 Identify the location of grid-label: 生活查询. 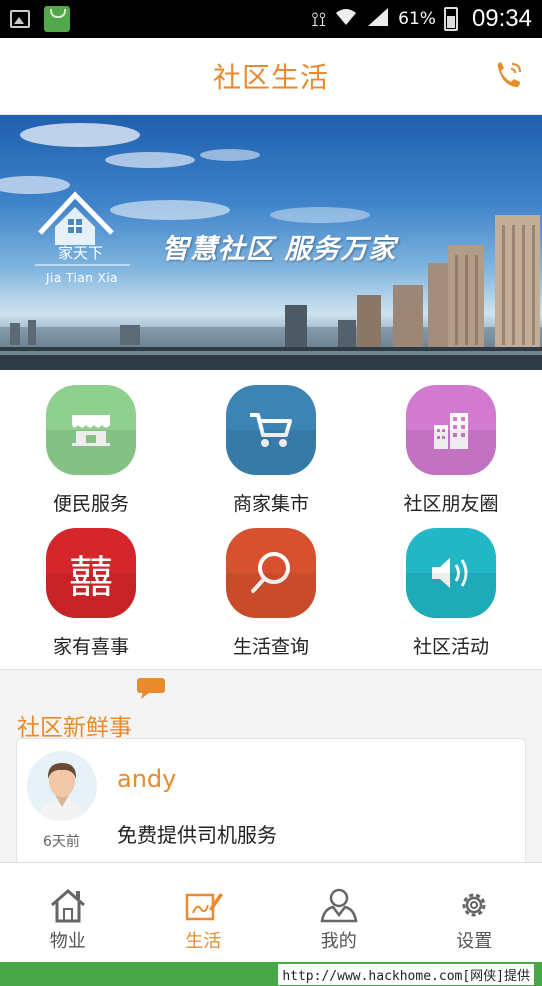
(270, 647).